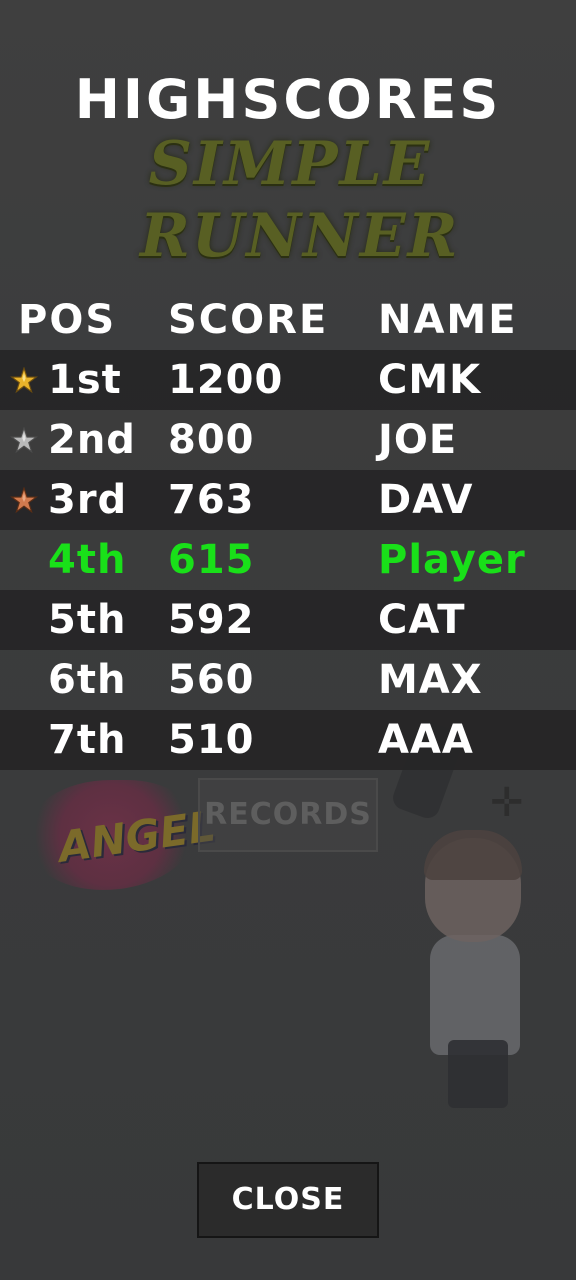 Image resolution: width=576 pixels, height=1280 pixels. I want to click on row-position: 4th, so click(87, 560).